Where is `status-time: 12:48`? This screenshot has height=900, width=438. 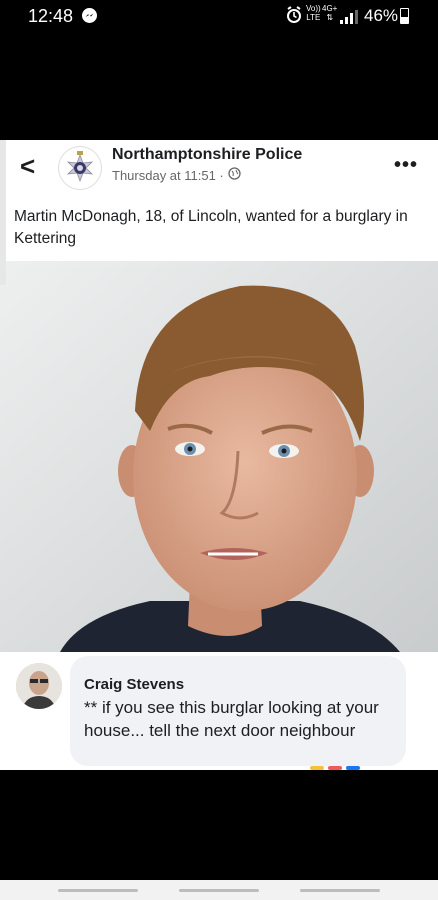
status-time: 12:48 is located at coordinates (51, 16).